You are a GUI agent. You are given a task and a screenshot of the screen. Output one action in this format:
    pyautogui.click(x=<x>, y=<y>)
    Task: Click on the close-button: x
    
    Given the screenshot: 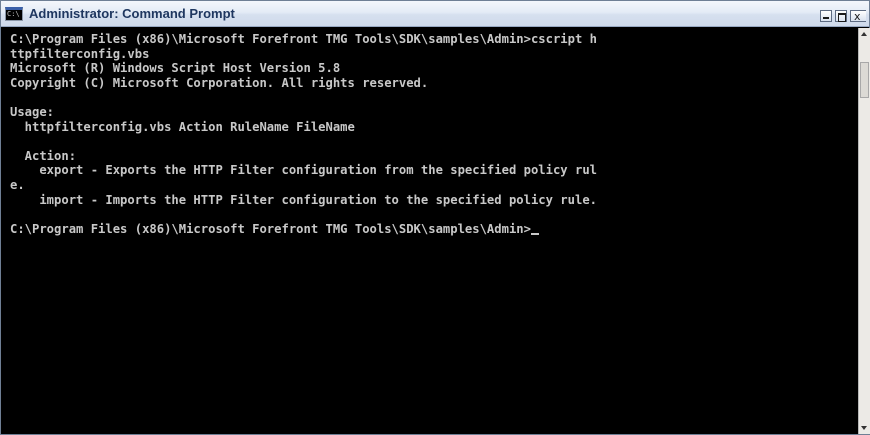 What is the action you would take?
    pyautogui.click(x=858, y=16)
    